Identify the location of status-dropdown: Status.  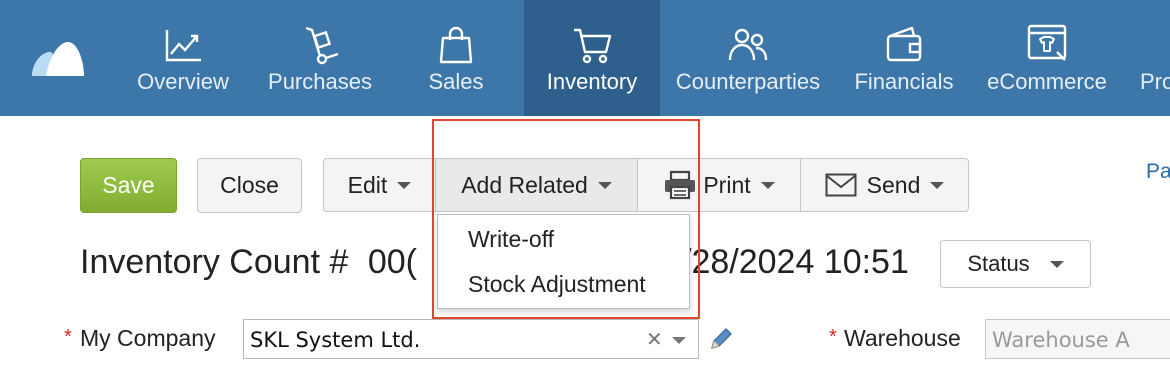
(1015, 264).